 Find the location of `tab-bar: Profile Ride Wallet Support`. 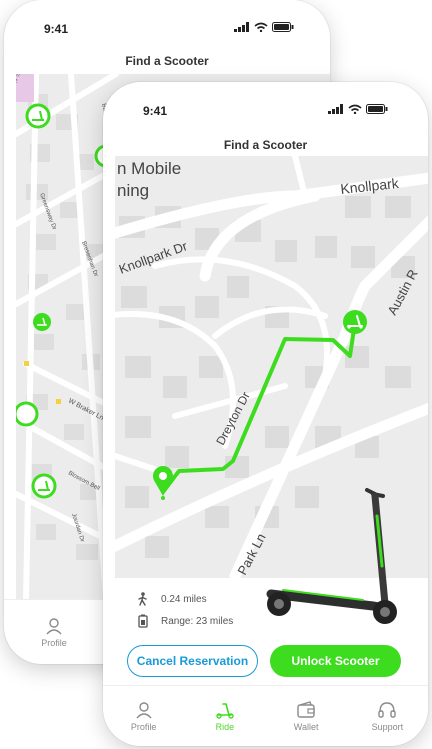

tab-bar: Profile Ride Wallet Support is located at coordinates (265, 715).